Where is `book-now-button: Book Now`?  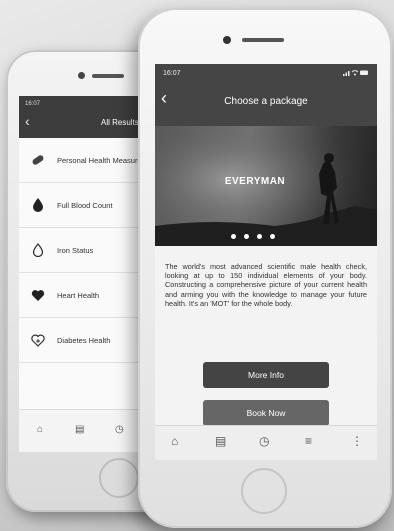
book-now-button: Book Now is located at coordinates (266, 413).